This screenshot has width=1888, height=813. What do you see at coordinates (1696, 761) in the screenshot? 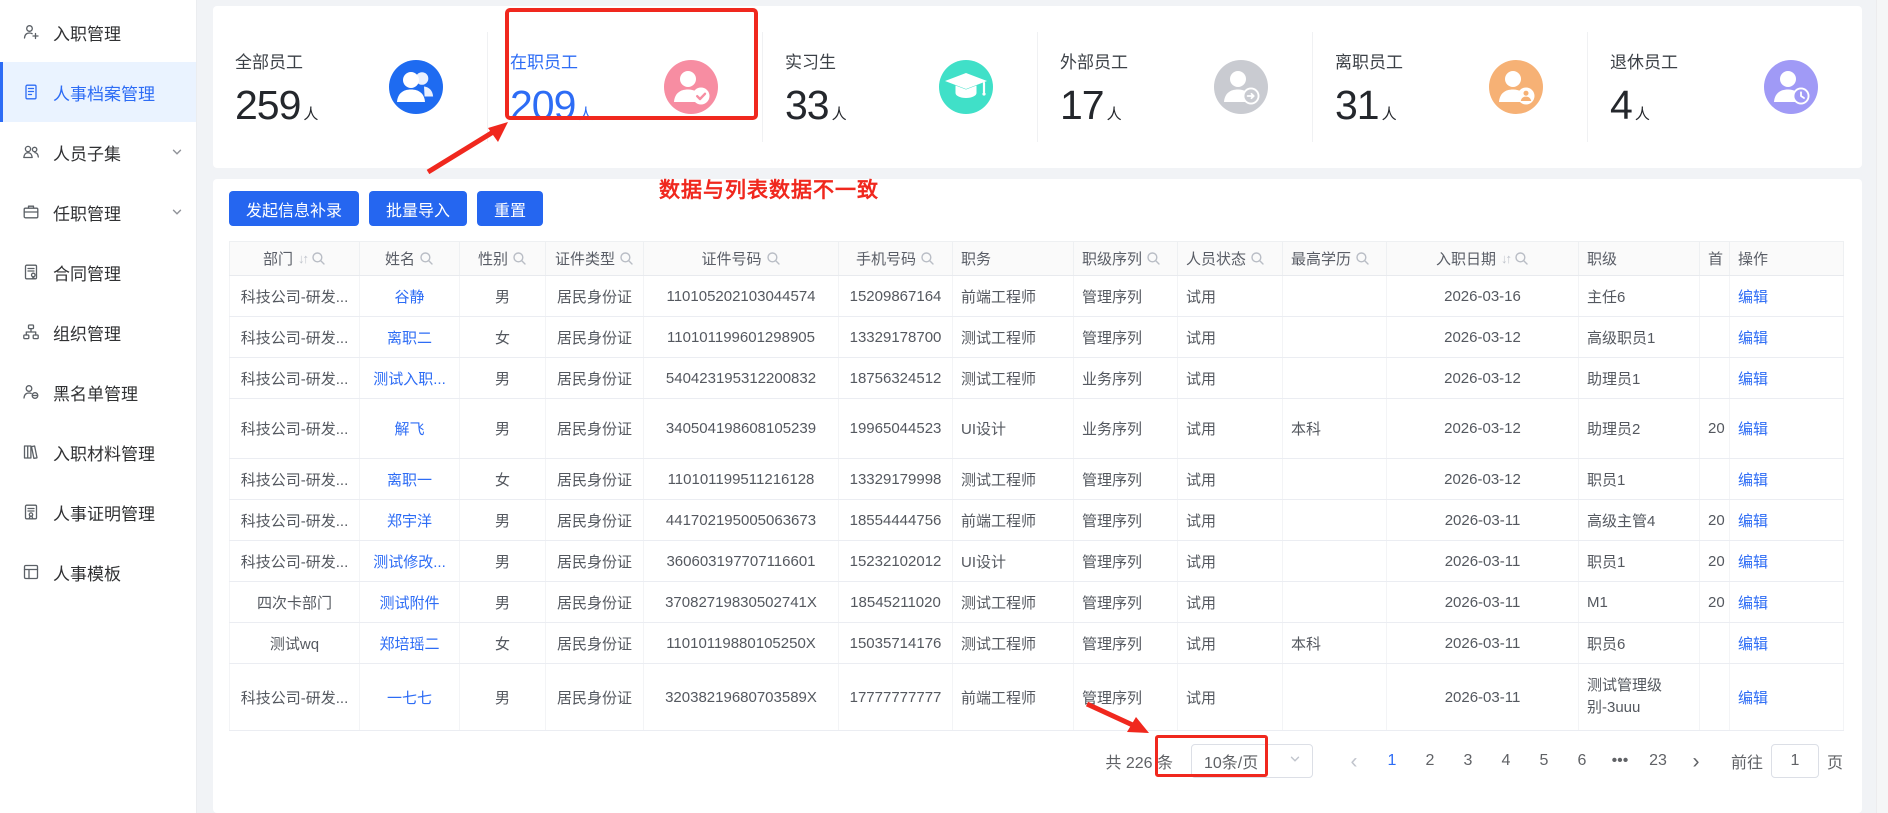
I see `next-page-button: ›` at bounding box center [1696, 761].